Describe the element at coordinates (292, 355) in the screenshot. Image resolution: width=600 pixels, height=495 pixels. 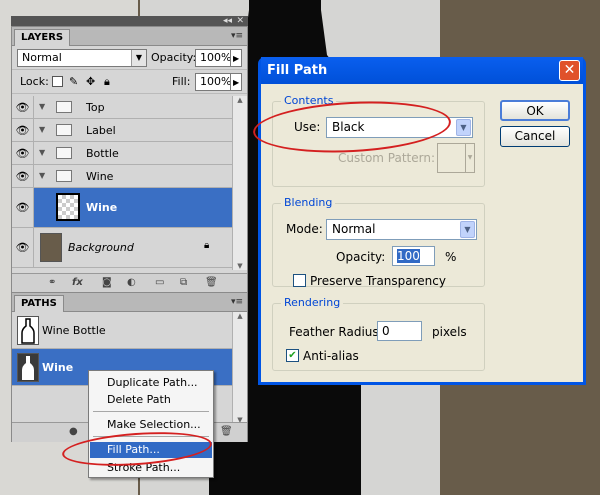
I see `anti-alias-checkbox: ✔` at that location.